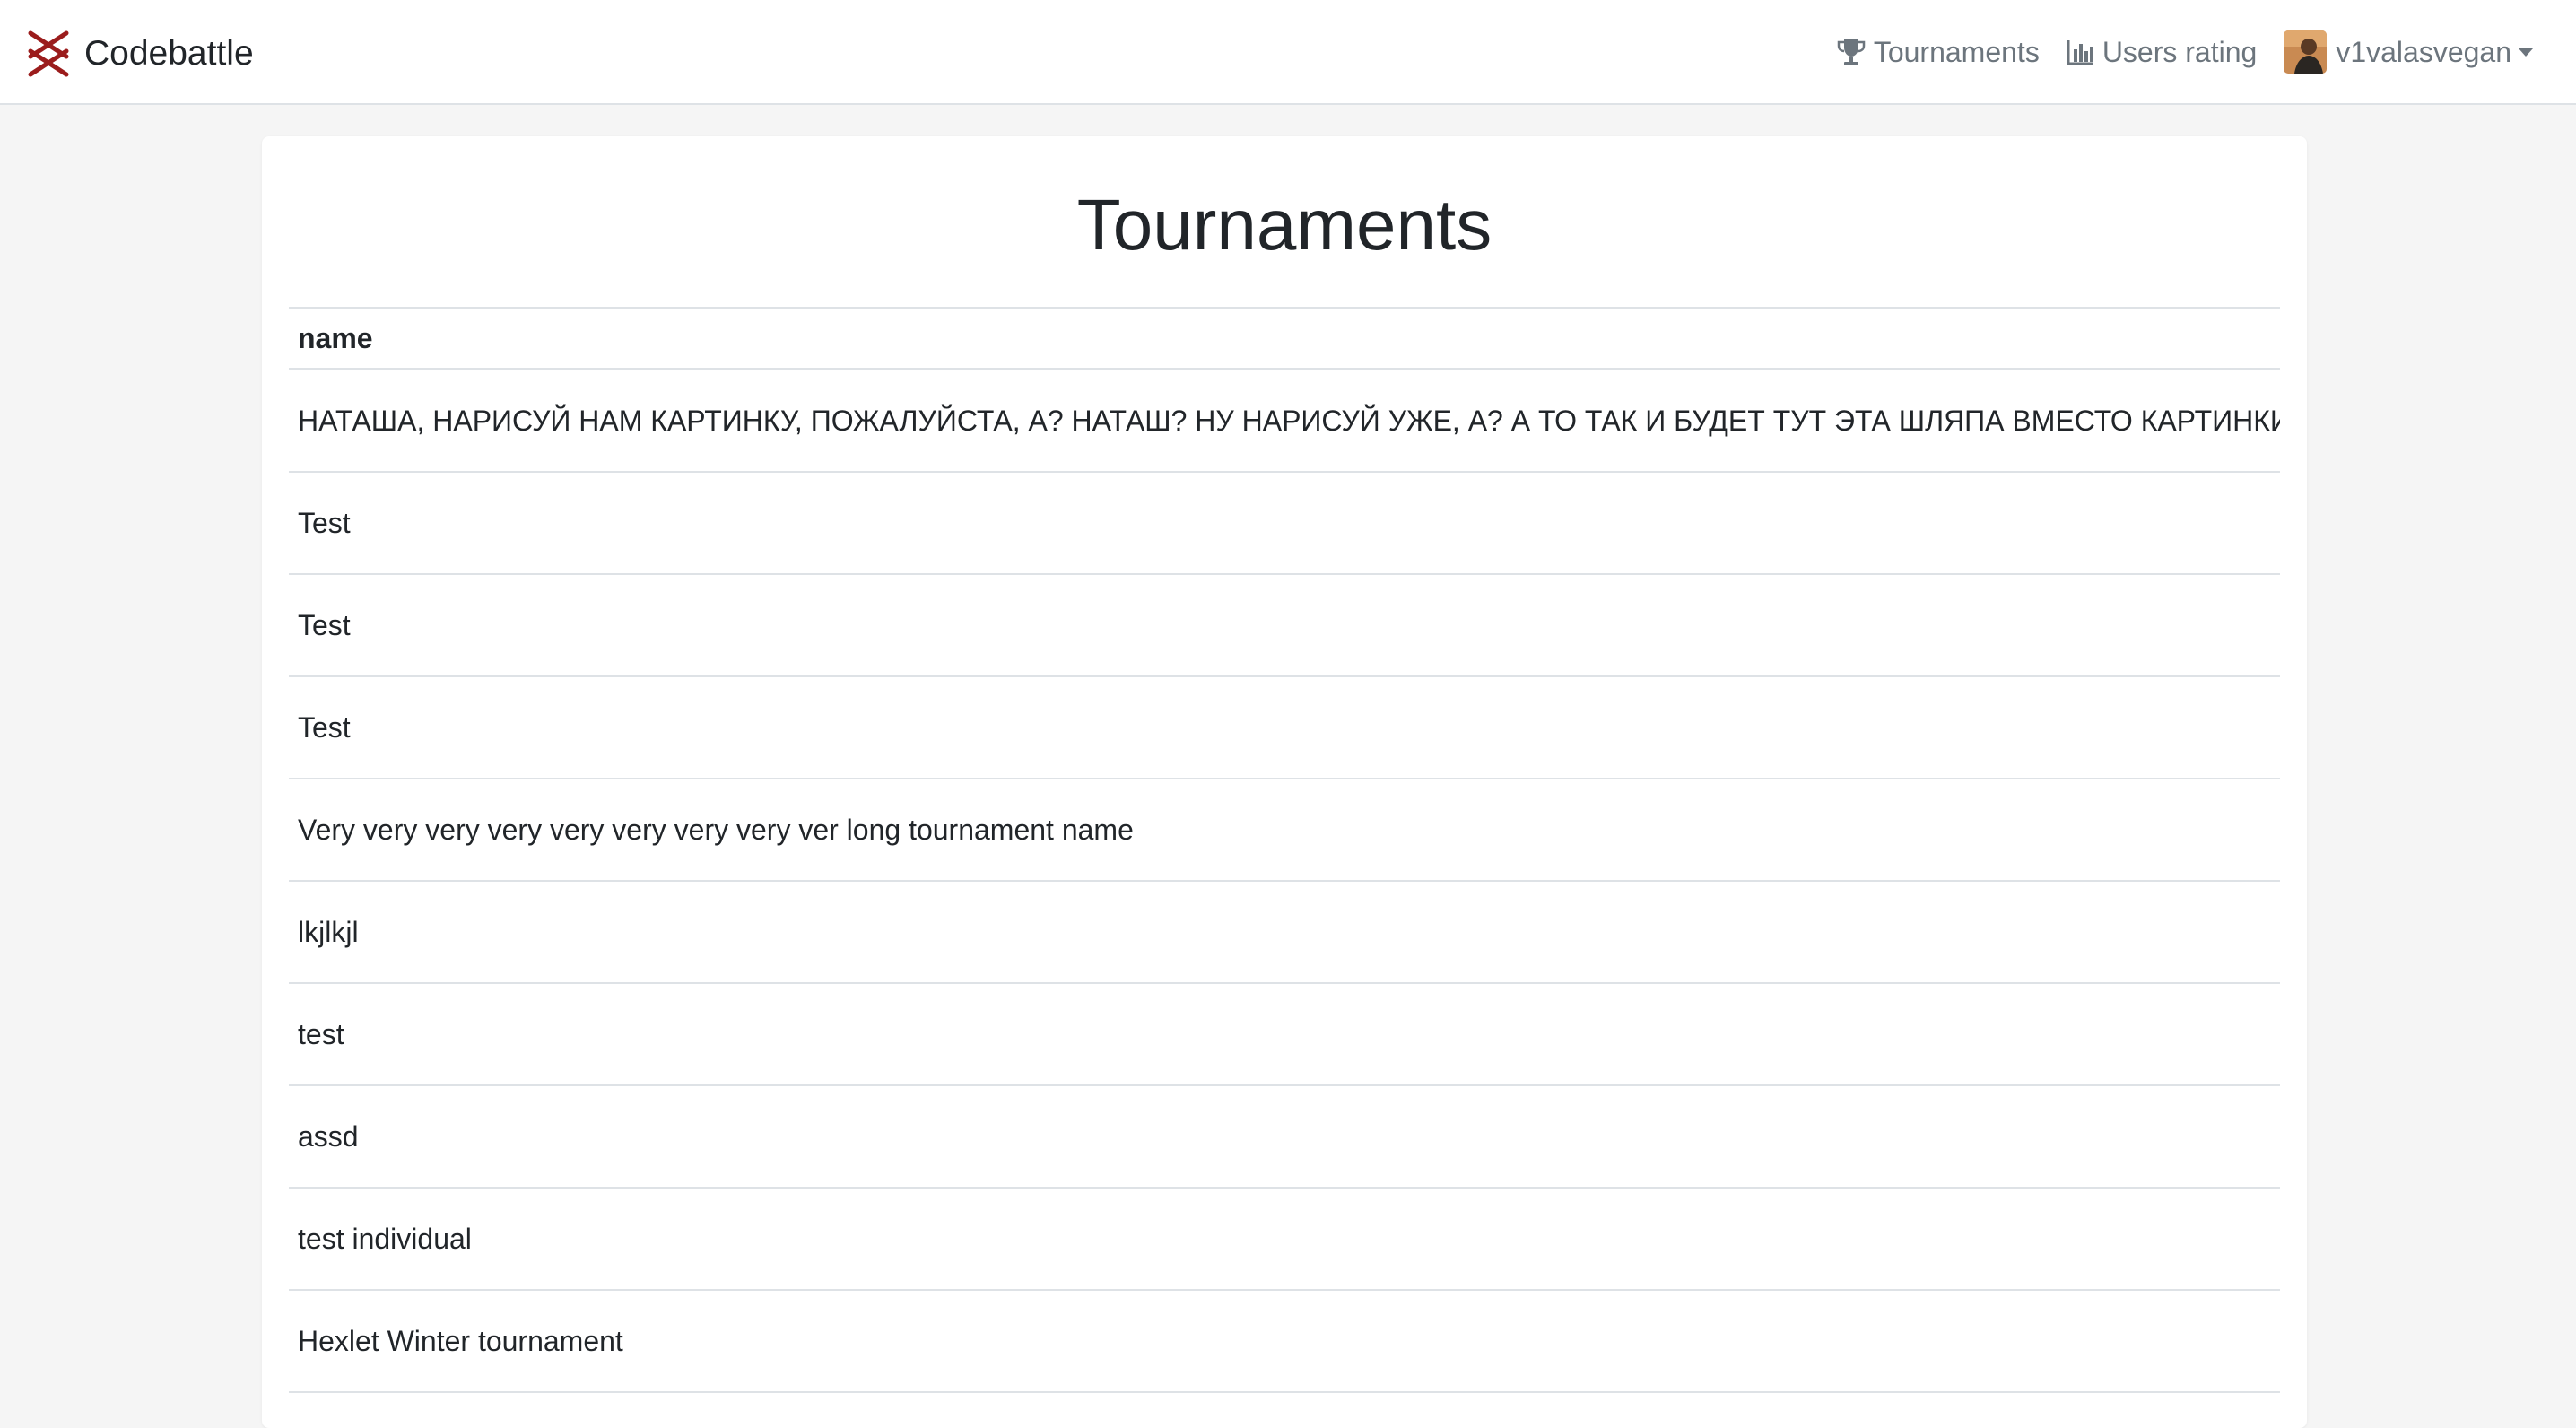  I want to click on table-row: test individual, so click(1284, 1239).